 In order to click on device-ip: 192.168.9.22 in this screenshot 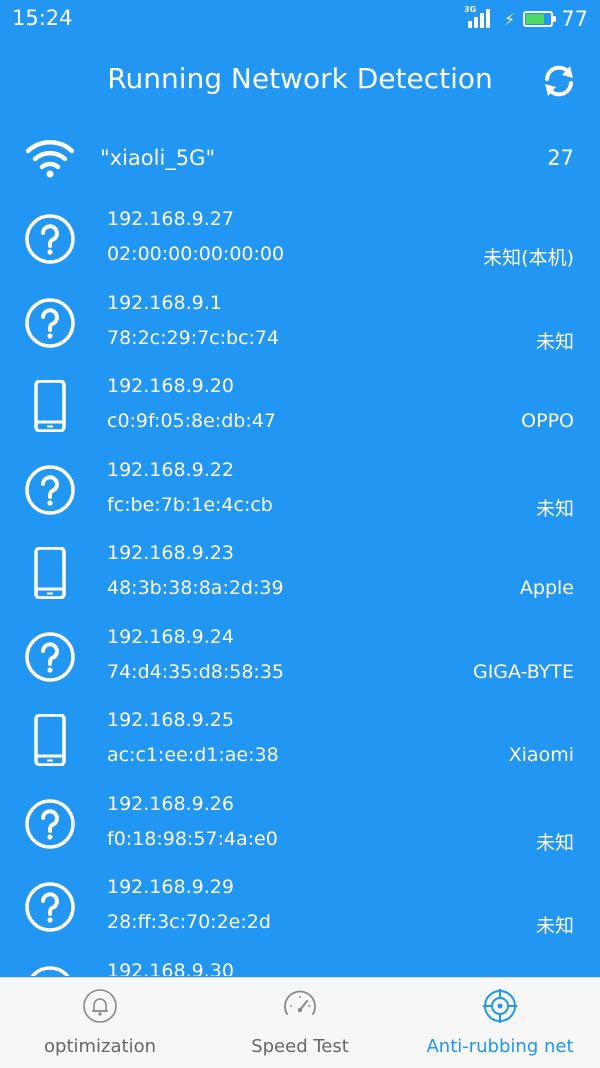, I will do `click(170, 469)`.